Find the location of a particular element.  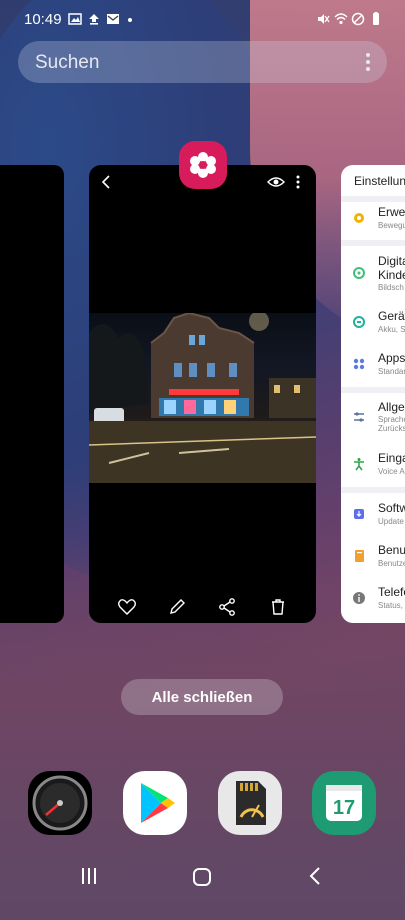

no-sim-icon is located at coordinates (358, 19).